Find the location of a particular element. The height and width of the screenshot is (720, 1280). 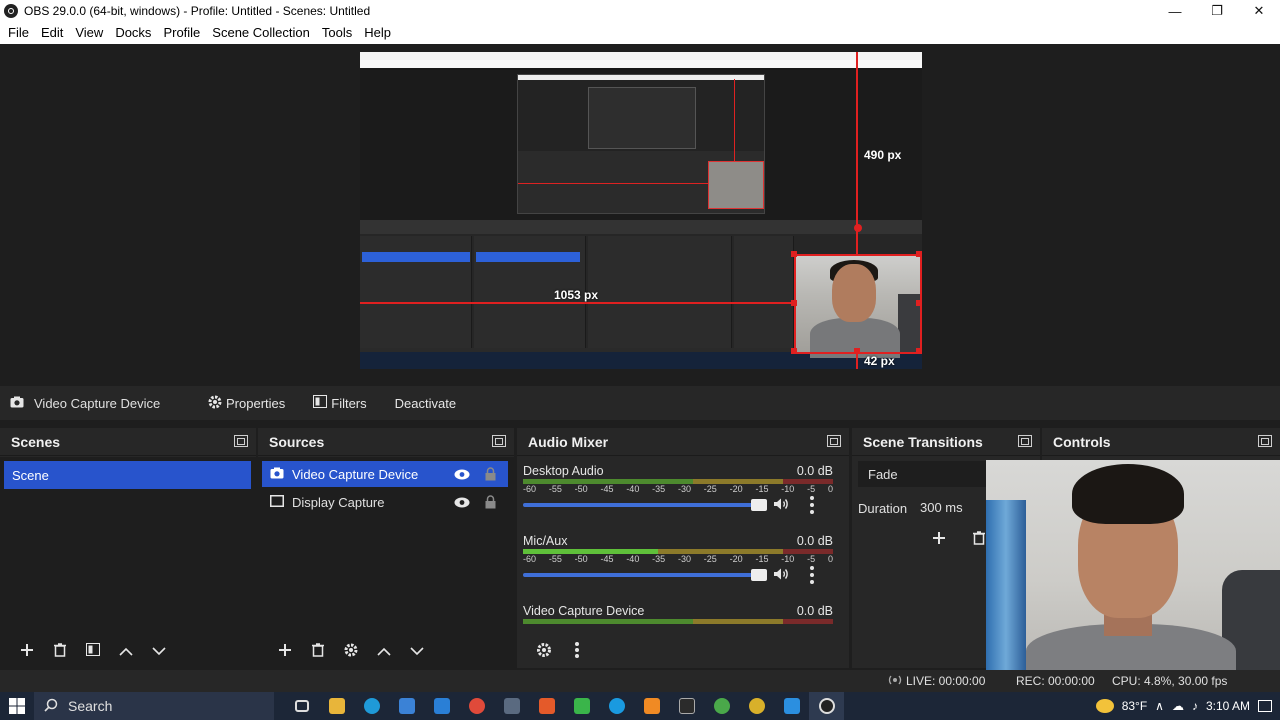

move-source-up-button is located at coordinates (383, 651).